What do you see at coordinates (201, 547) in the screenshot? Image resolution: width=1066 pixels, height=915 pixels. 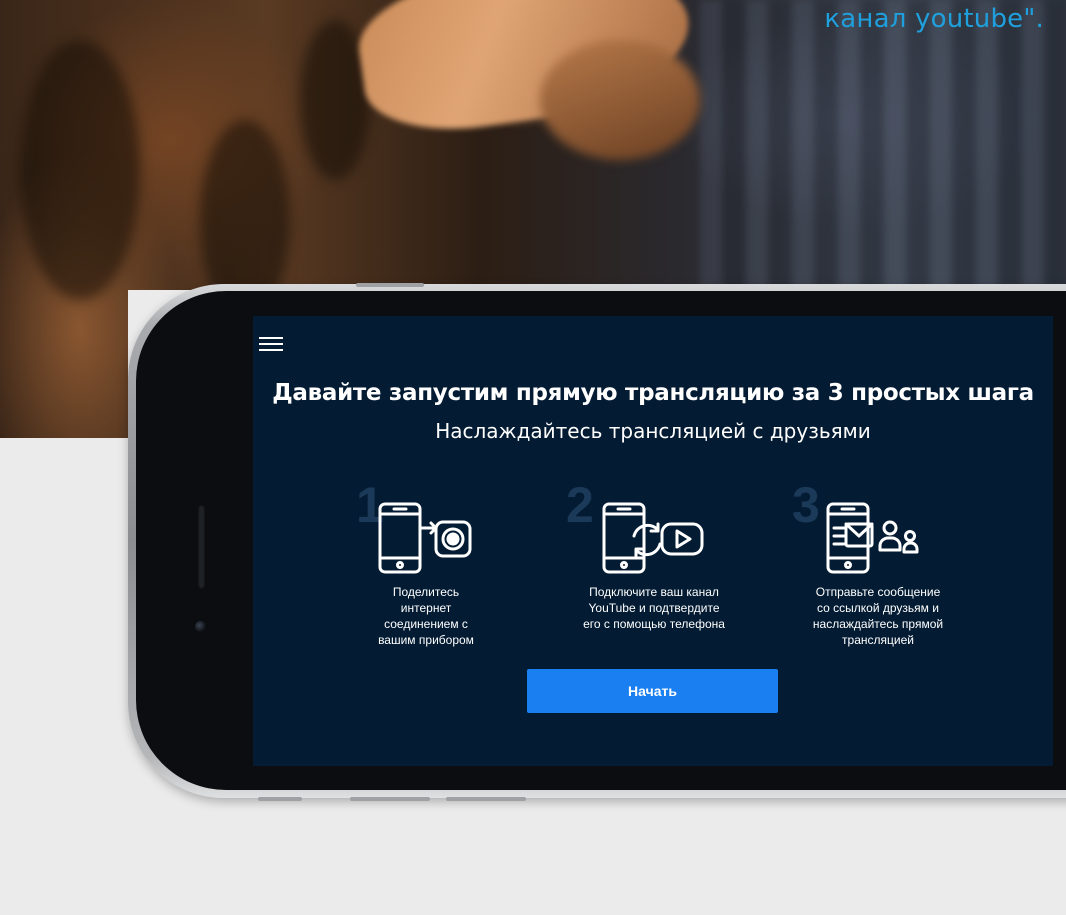 I see `phone-speaker` at bounding box center [201, 547].